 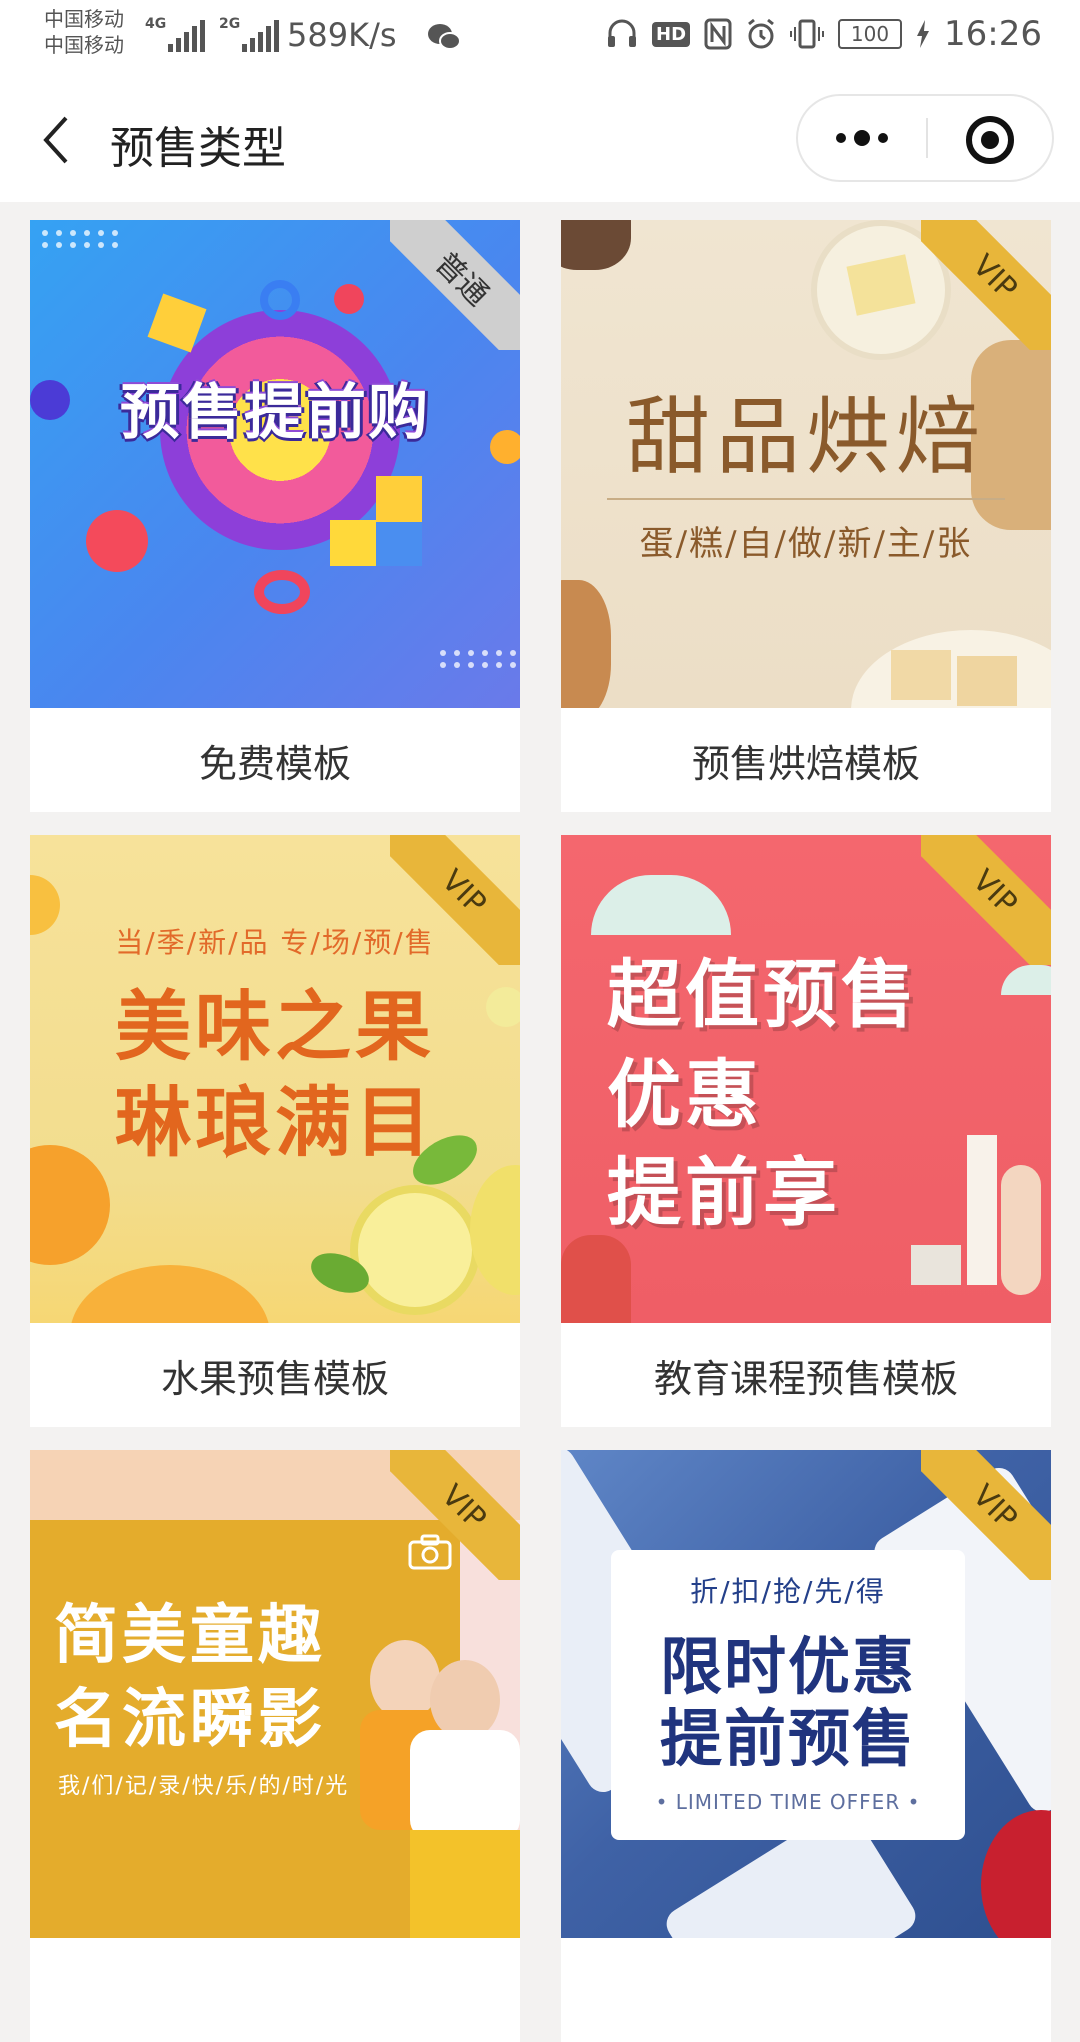 I want to click on clock: 16:26, so click(x=993, y=34).